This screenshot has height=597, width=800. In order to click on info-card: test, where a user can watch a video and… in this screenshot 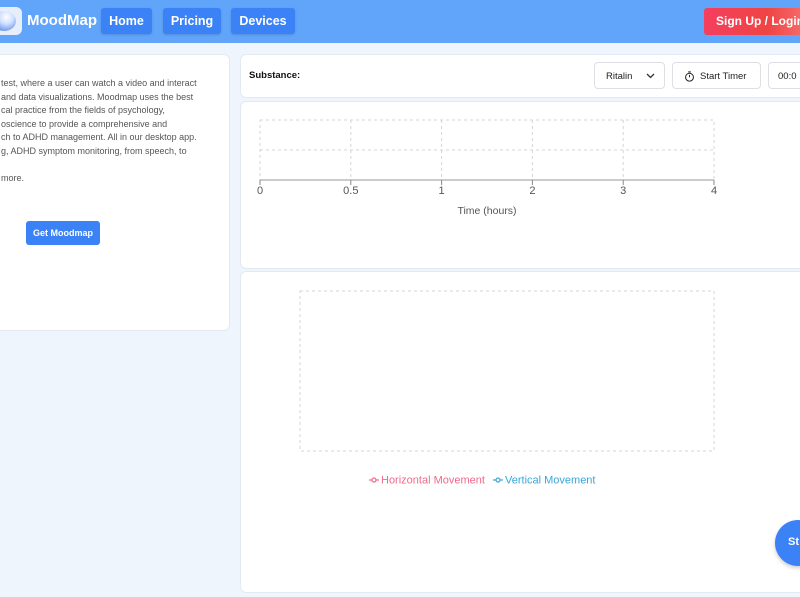, I will do `click(115, 192)`.